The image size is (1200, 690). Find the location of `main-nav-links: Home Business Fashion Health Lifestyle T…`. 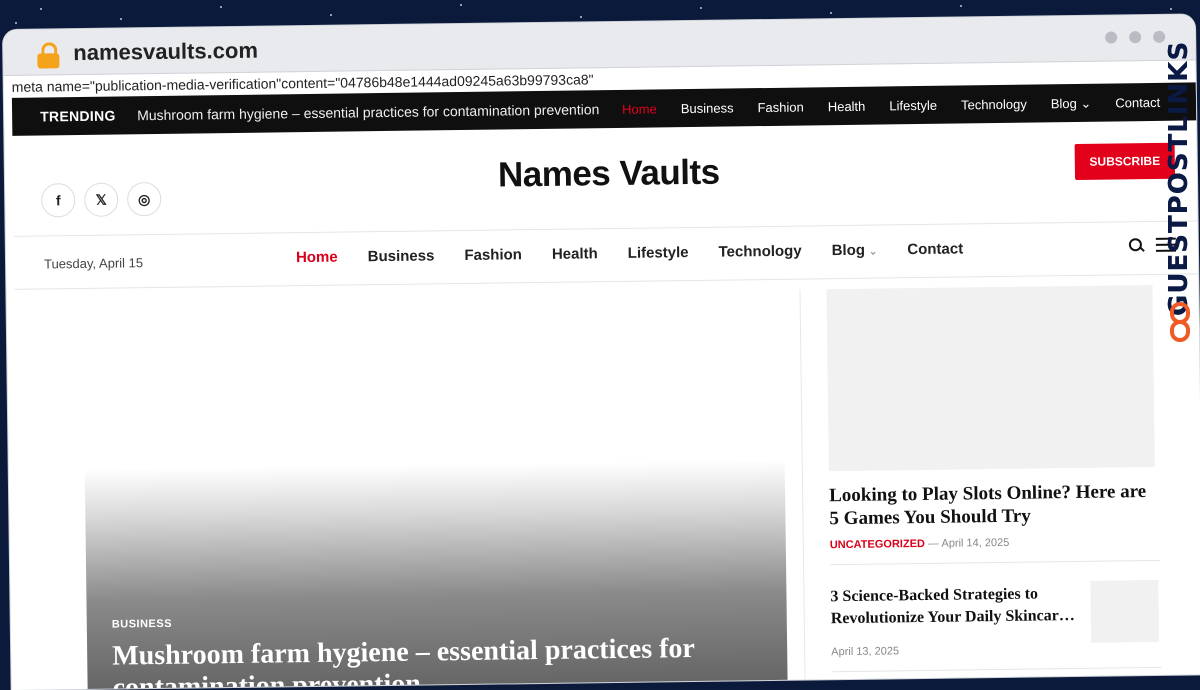

main-nav-links: Home Business Fashion Health Lifestyle T… is located at coordinates (629, 253).